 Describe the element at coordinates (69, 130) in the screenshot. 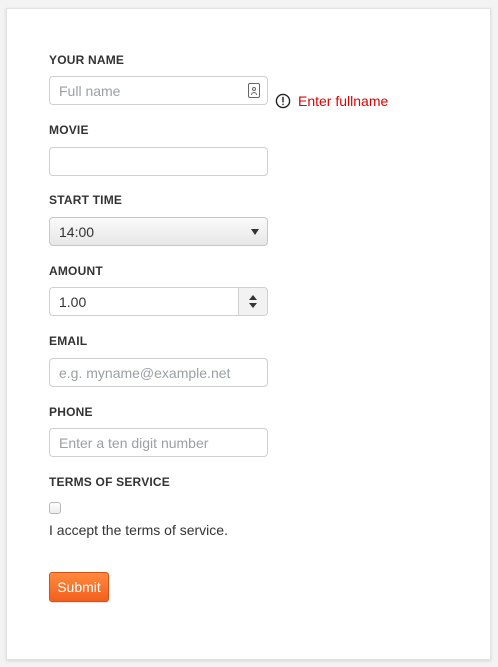

I see `movie-label: MOVIE` at that location.